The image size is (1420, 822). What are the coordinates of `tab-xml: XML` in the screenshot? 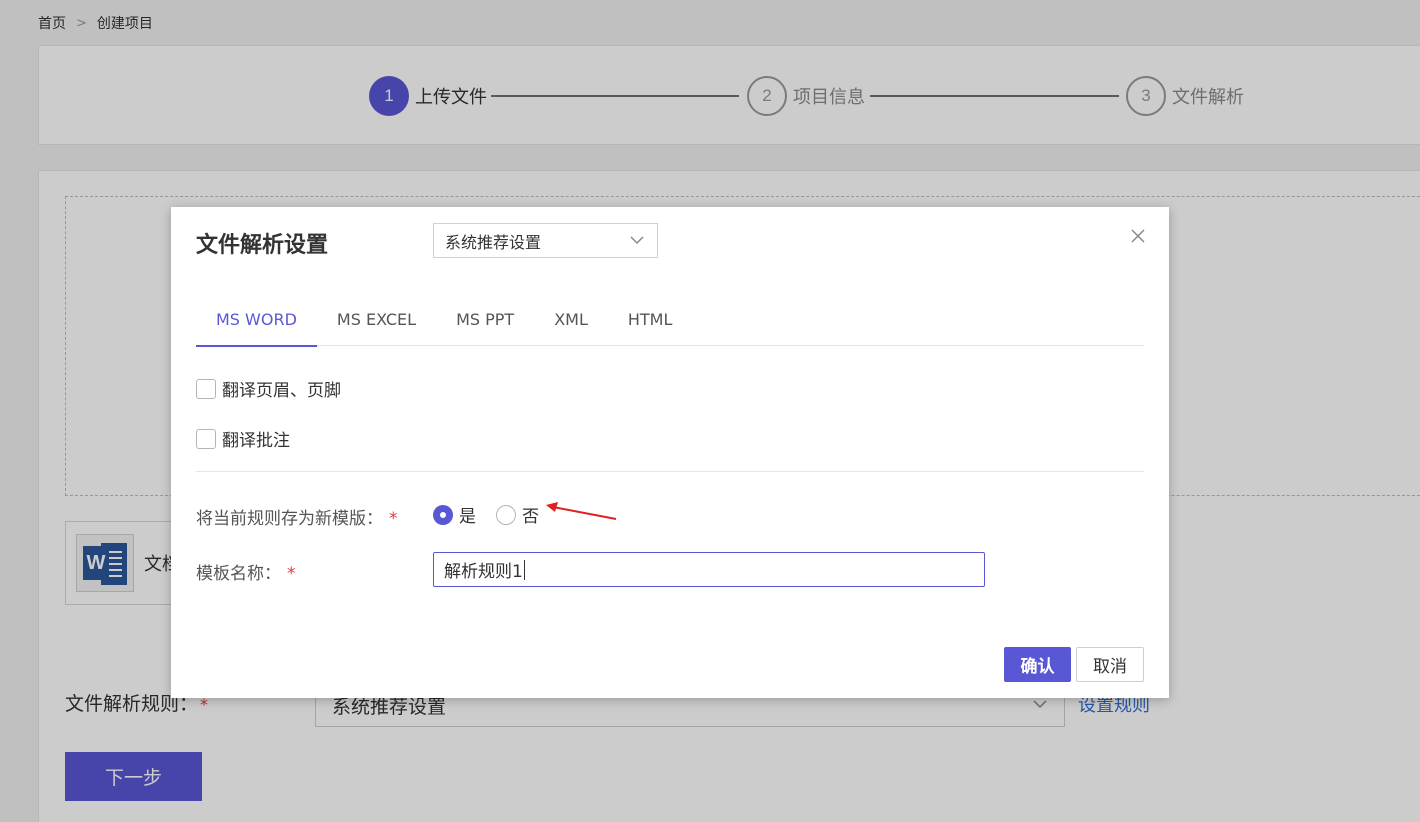 It's located at (571, 323).